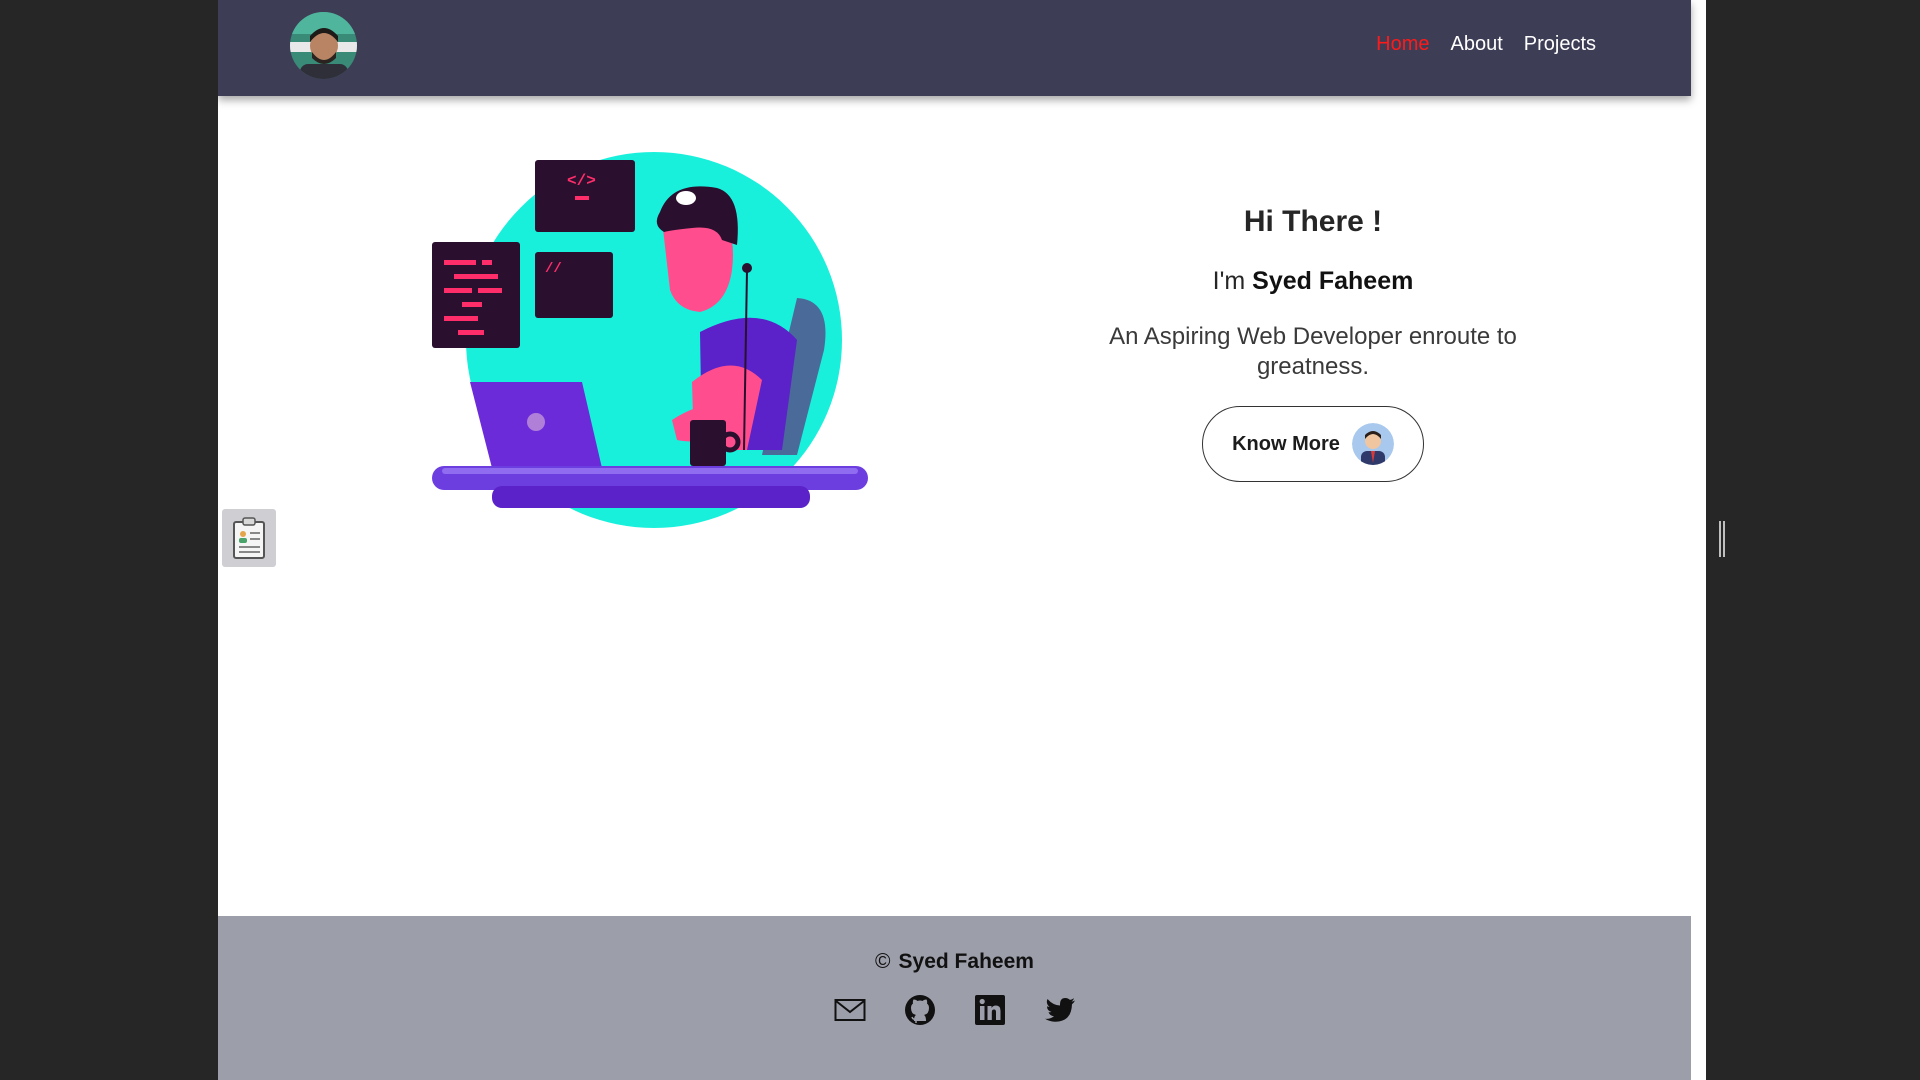  Describe the element at coordinates (966, 961) in the screenshot. I see `copyright-name: Syed Faheem` at that location.